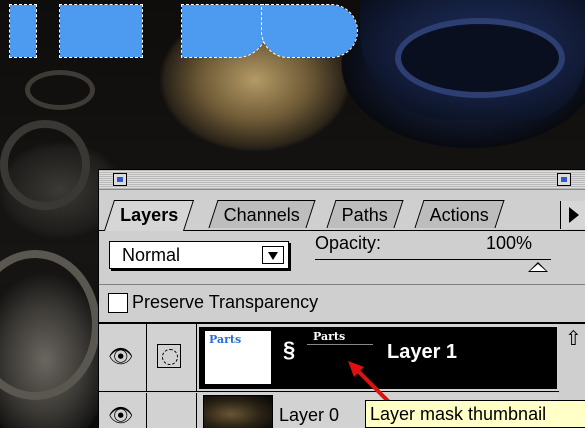 The image size is (585, 428). What do you see at coordinates (309, 415) in the screenshot?
I see `layer-name: Layer 0` at bounding box center [309, 415].